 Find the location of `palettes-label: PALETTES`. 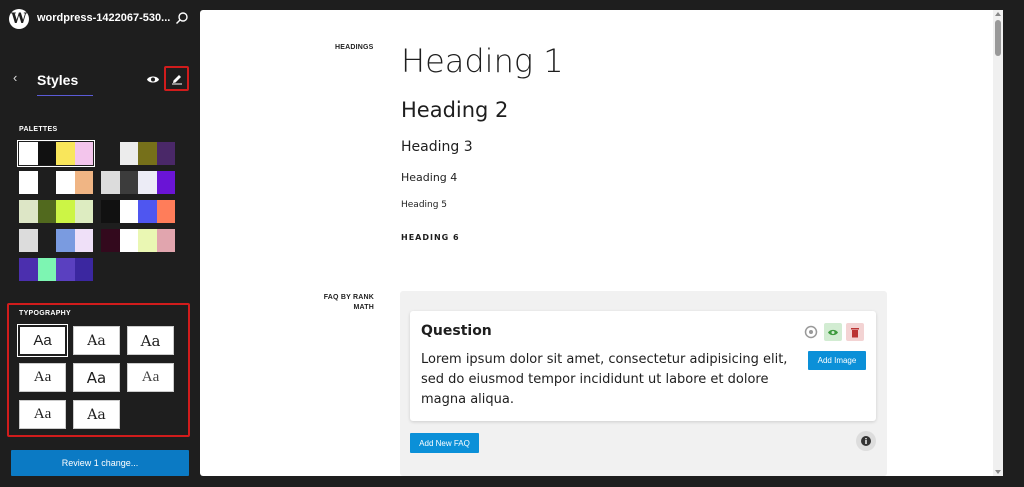

palettes-label: PALETTES is located at coordinates (38, 129).